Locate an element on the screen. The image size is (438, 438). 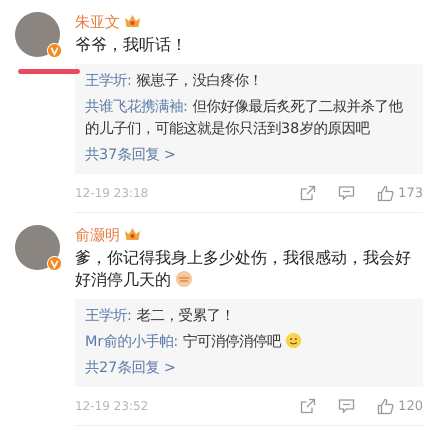
reply-text: 王学圻: 老二，受累了！ is located at coordinates (160, 316).